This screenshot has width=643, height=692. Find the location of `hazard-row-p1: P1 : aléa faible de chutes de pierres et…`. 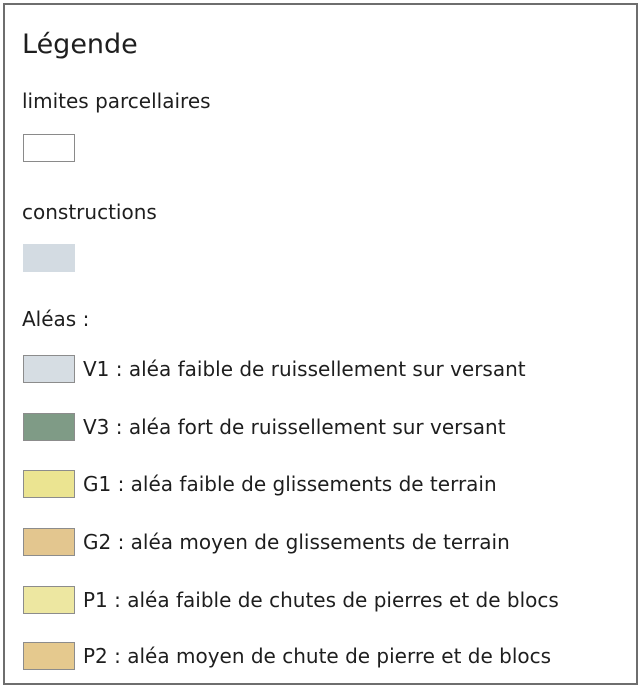

hazard-row-p1: P1 : aléa faible de chutes de pierres et… is located at coordinates (333, 600).